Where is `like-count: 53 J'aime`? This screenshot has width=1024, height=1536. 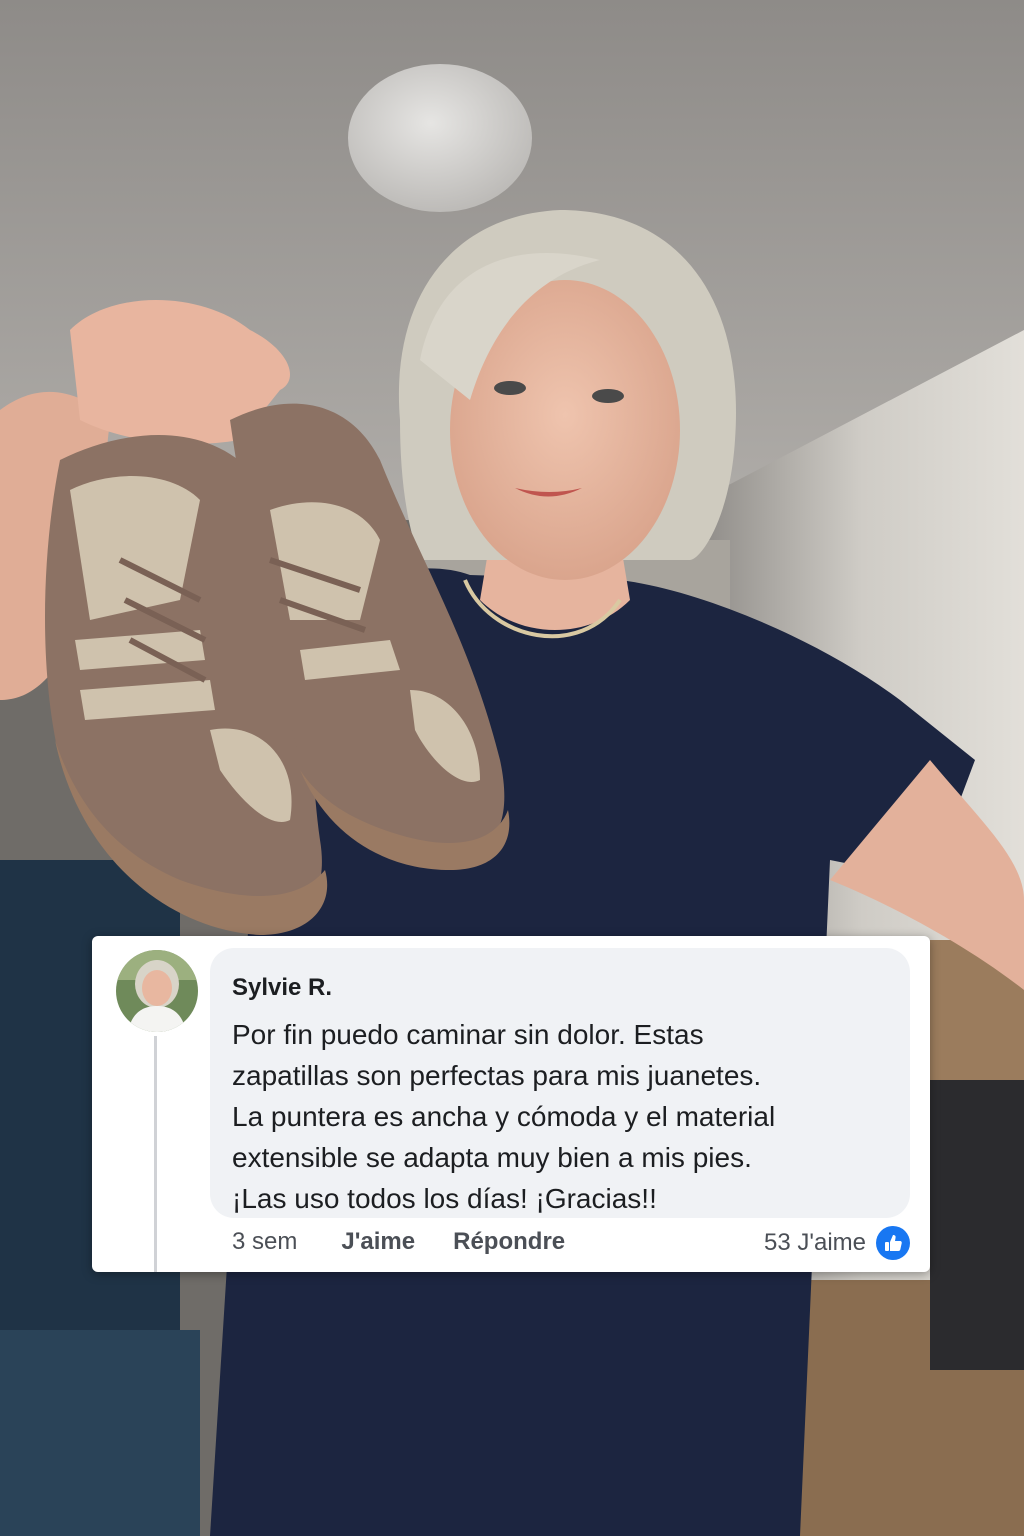
like-count: 53 J'aime is located at coordinates (837, 1243).